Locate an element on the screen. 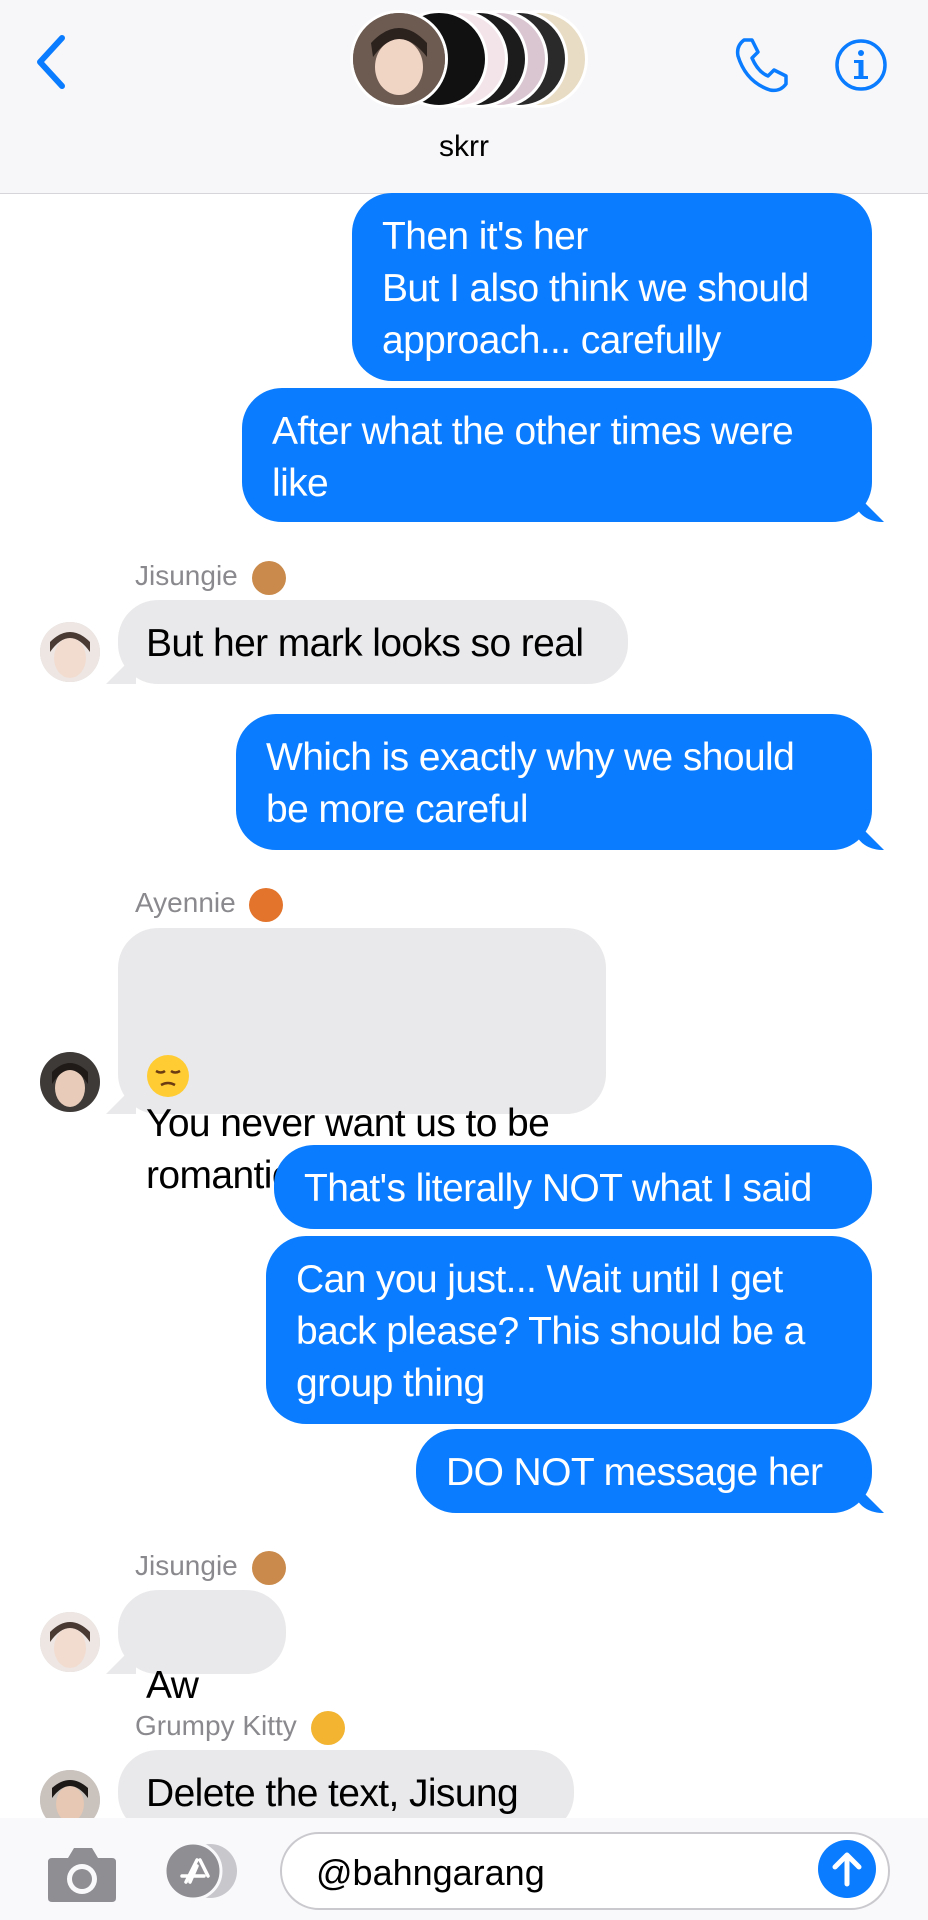 This screenshot has height=1920, width=928. pensive-face-icon is located at coordinates (168, 1049).